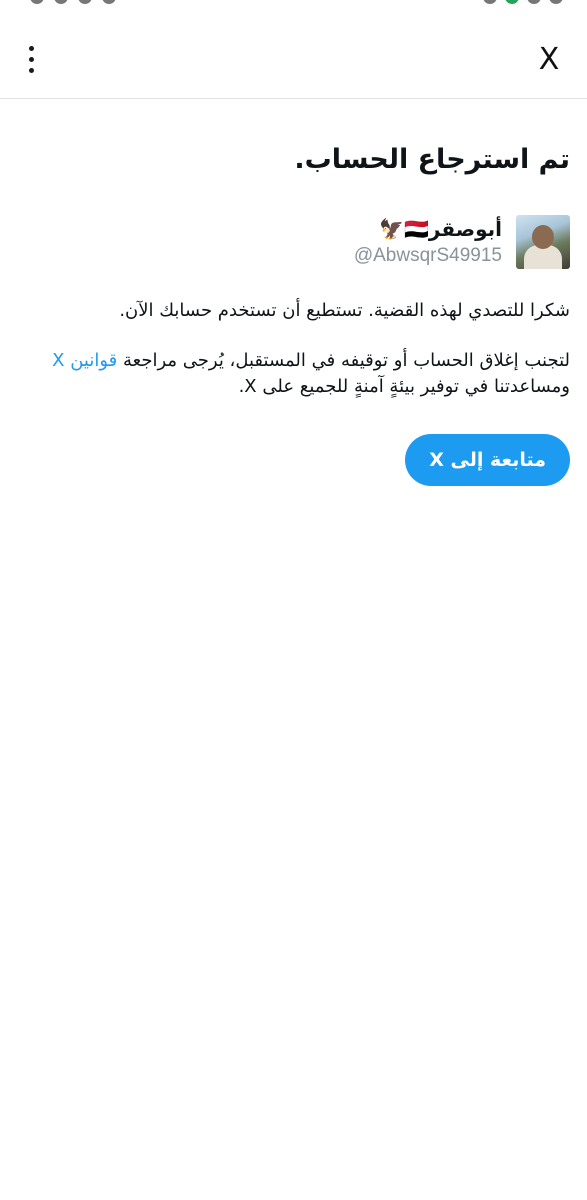 The image size is (587, 1200). What do you see at coordinates (487, 460) in the screenshot?
I see `continue-to-x-button: متابعة إلى X` at bounding box center [487, 460].